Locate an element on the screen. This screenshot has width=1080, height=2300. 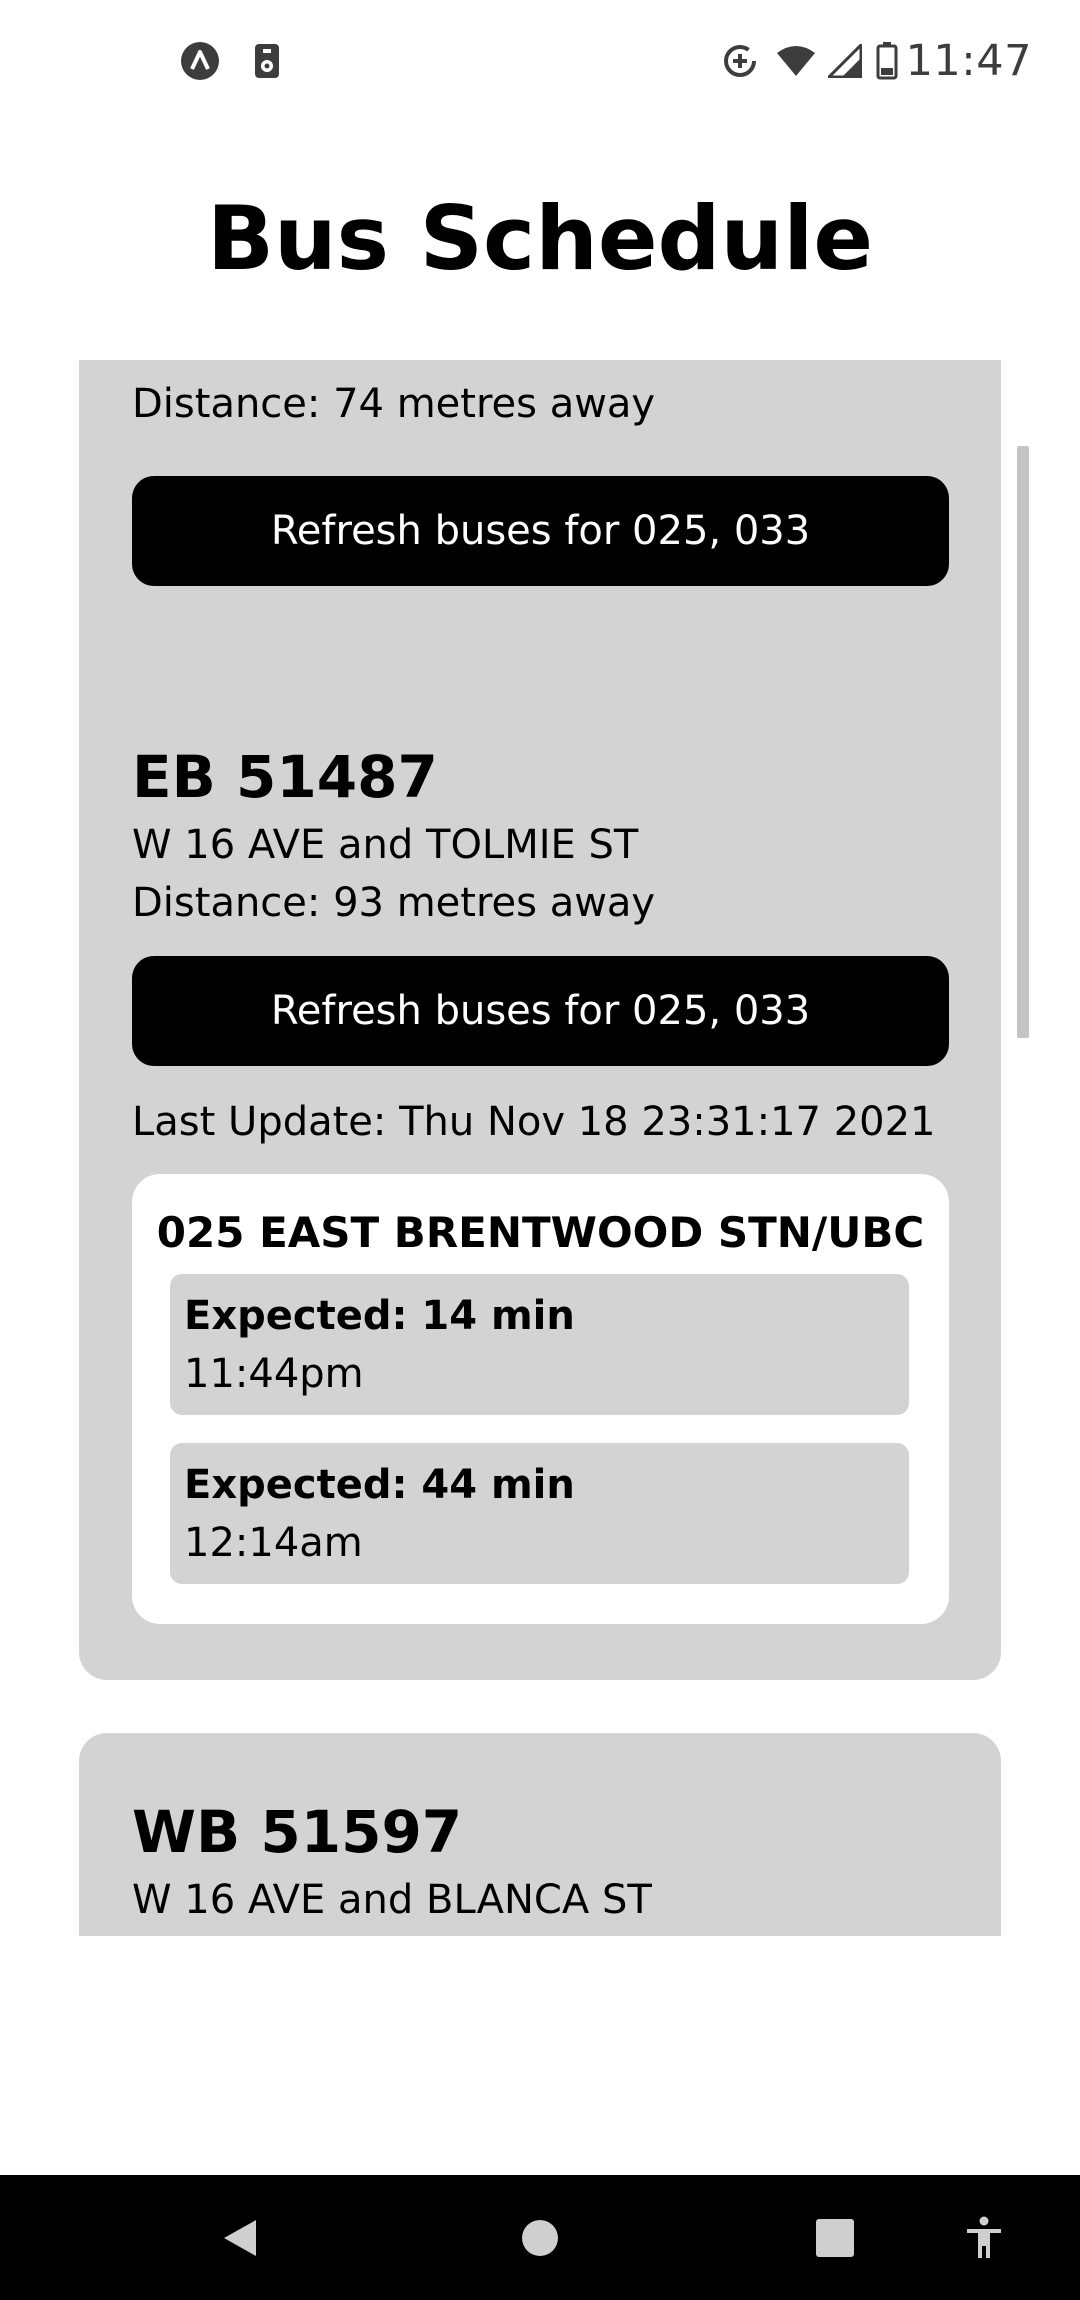
status-bar-left is located at coordinates (230, 61).